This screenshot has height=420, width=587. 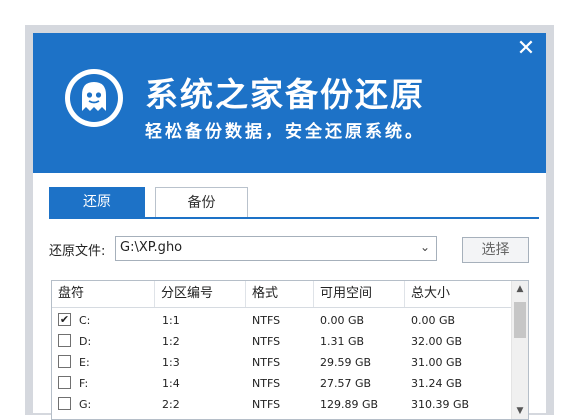 What do you see at coordinates (151, 247) in the screenshot?
I see `restore-file-value: G:\XP.gho` at bounding box center [151, 247].